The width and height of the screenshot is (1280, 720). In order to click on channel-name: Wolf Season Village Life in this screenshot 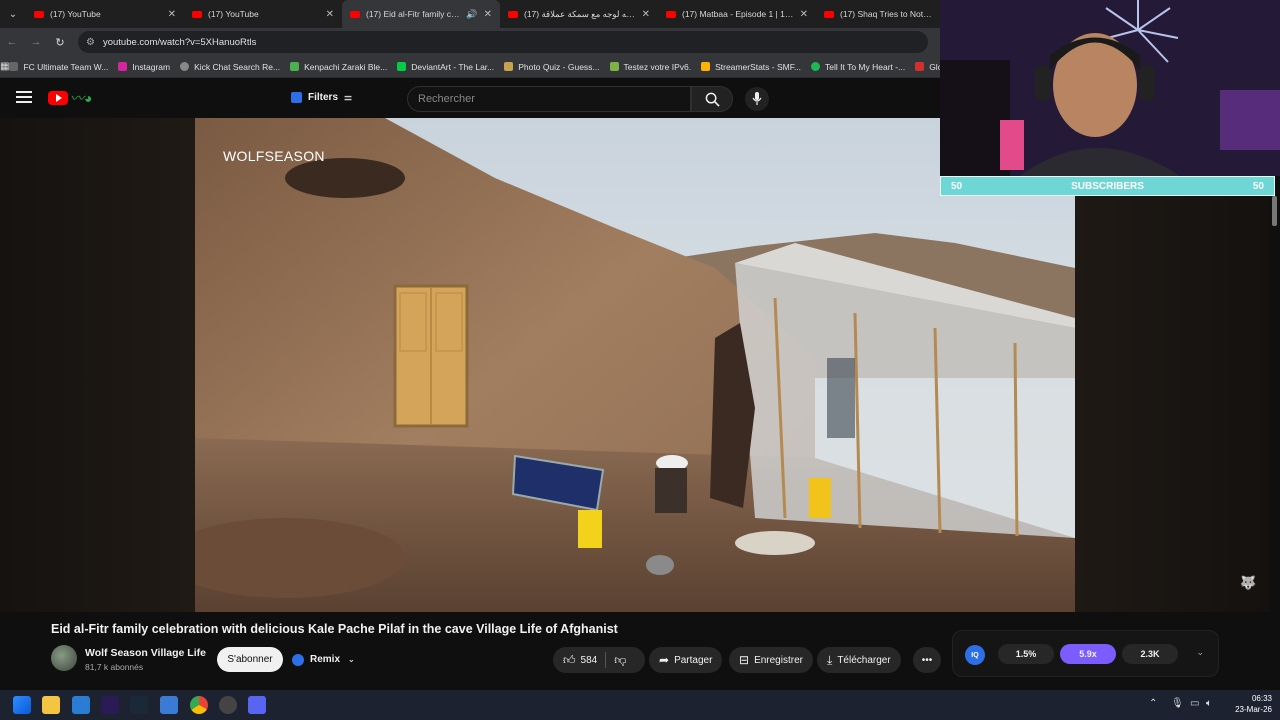, I will do `click(145, 653)`.